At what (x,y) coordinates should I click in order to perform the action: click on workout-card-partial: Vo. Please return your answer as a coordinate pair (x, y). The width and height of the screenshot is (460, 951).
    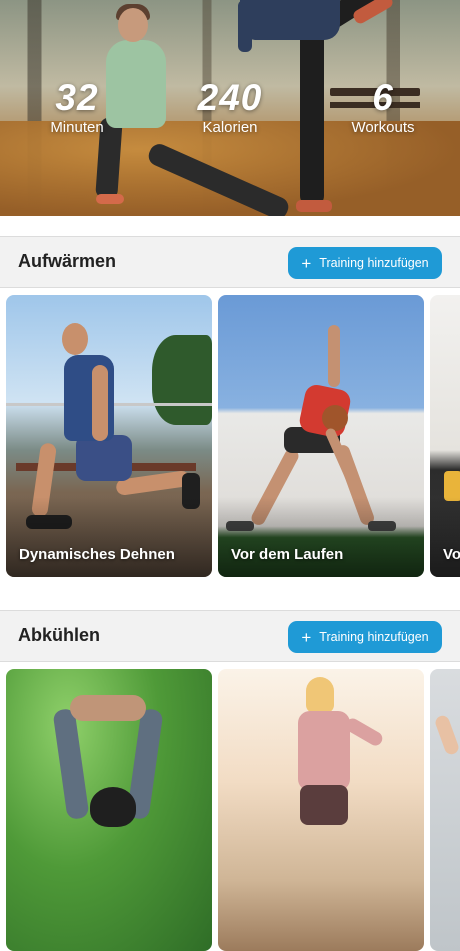
    Looking at the image, I should click on (445, 436).